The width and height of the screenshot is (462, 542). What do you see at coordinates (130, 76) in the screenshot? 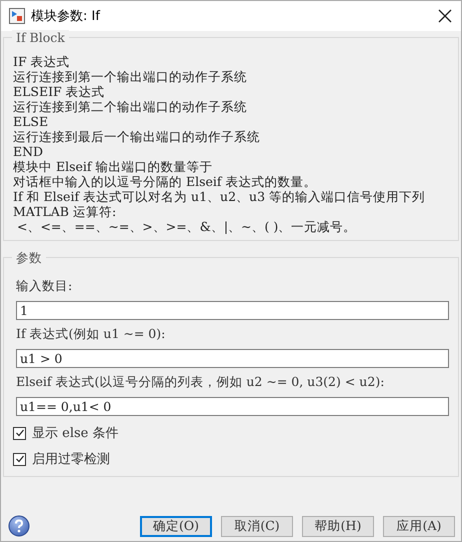
I see `description-line: 运行连接到第一个输出端口的动作子系统` at bounding box center [130, 76].